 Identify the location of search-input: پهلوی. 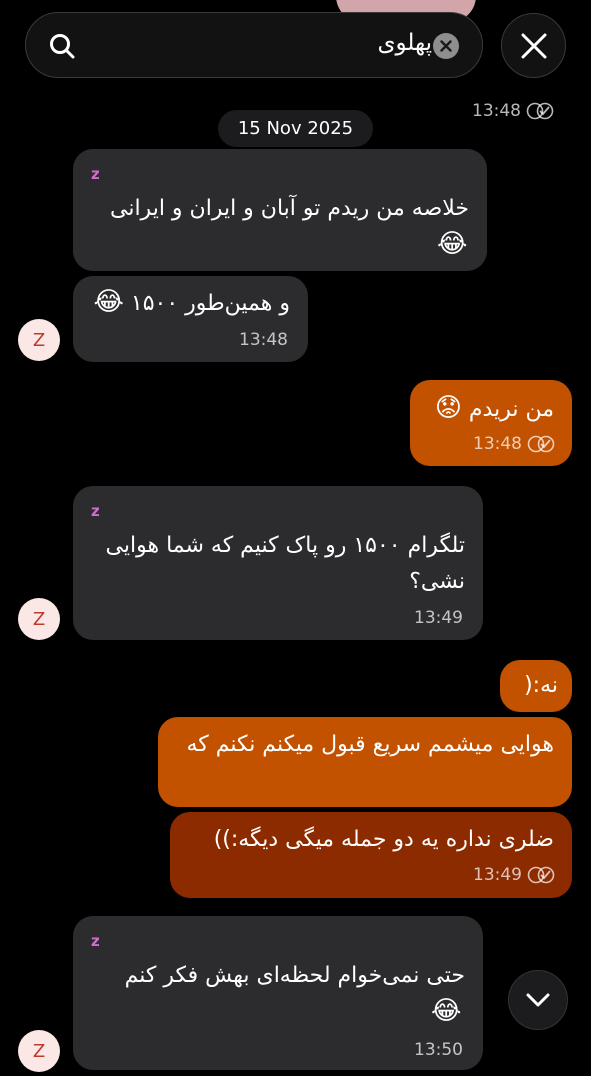
(404, 43).